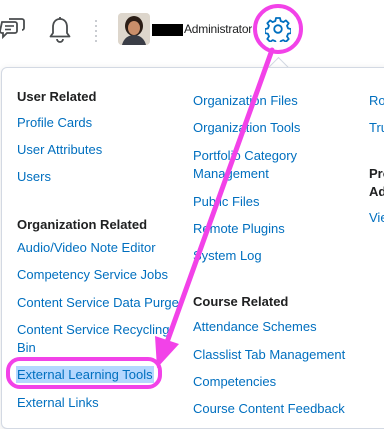 This screenshot has width=384, height=429. What do you see at coordinates (269, 409) in the screenshot?
I see `menu-link-course-content-feedback: Course Content Feedback` at bounding box center [269, 409].